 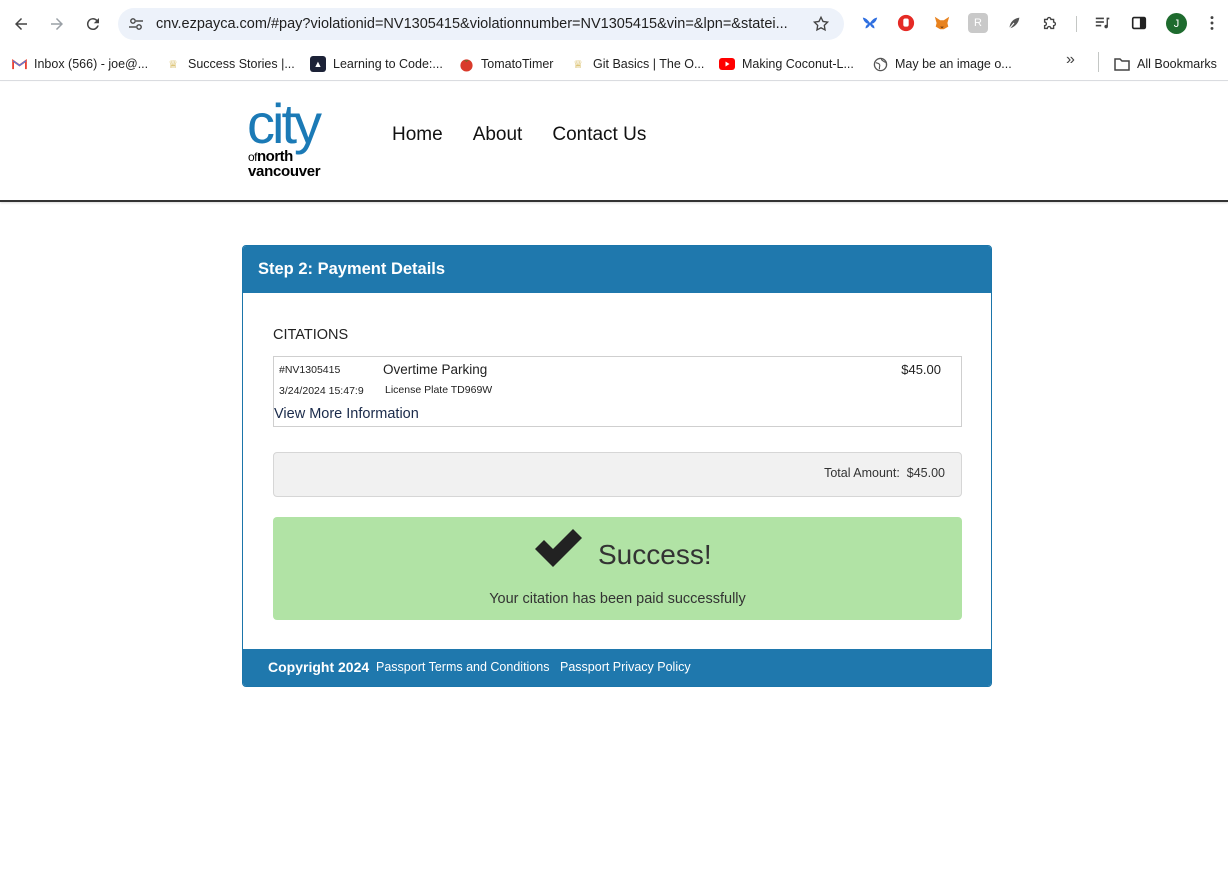 I want to click on view-more-information-link: View More Information, so click(x=346, y=414).